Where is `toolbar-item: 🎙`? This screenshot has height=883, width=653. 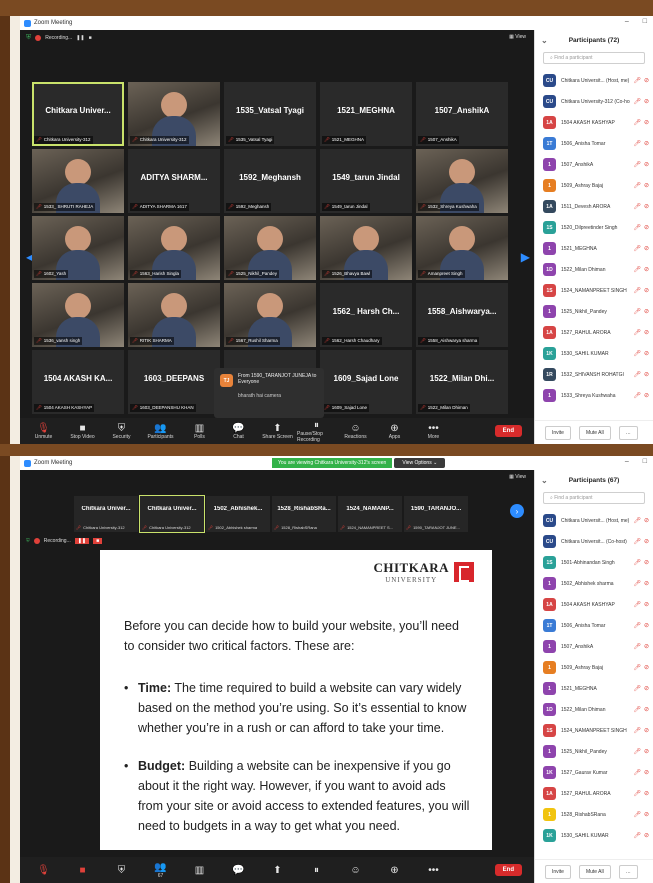 toolbar-item: 🎙 is located at coordinates (43, 870).